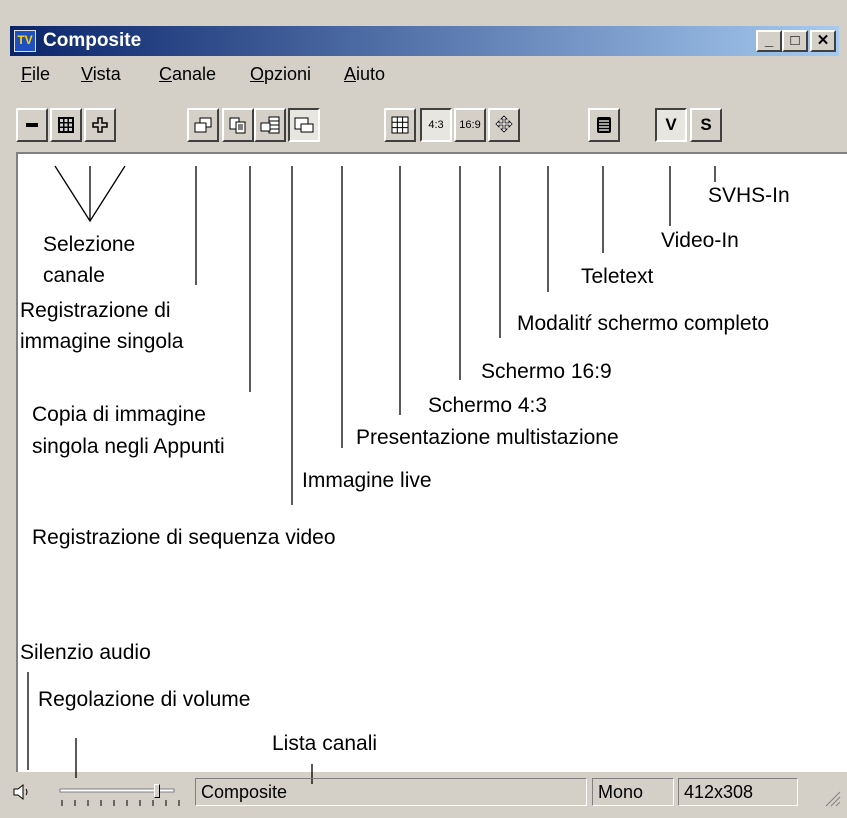  What do you see at coordinates (101, 74) in the screenshot?
I see `menu-vista: Vista` at bounding box center [101, 74].